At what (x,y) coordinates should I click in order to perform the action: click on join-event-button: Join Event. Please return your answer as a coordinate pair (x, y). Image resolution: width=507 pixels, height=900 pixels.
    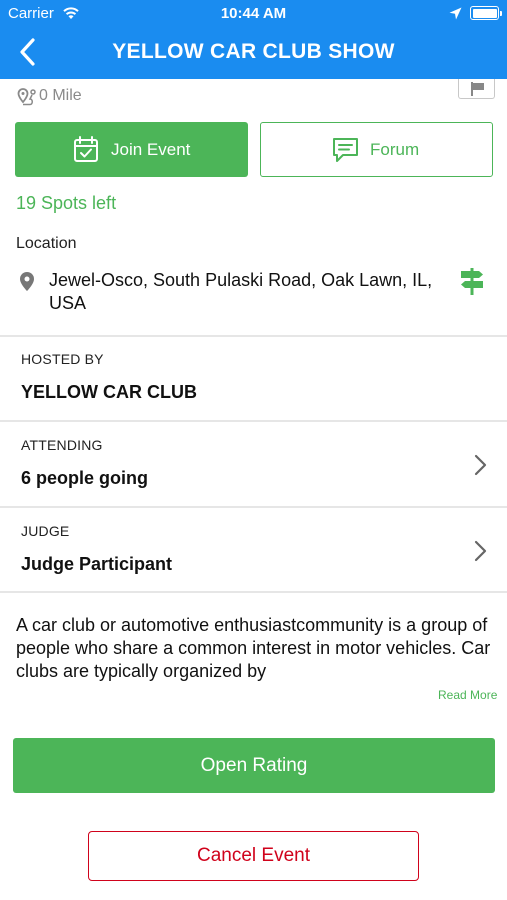
    Looking at the image, I should click on (131, 149).